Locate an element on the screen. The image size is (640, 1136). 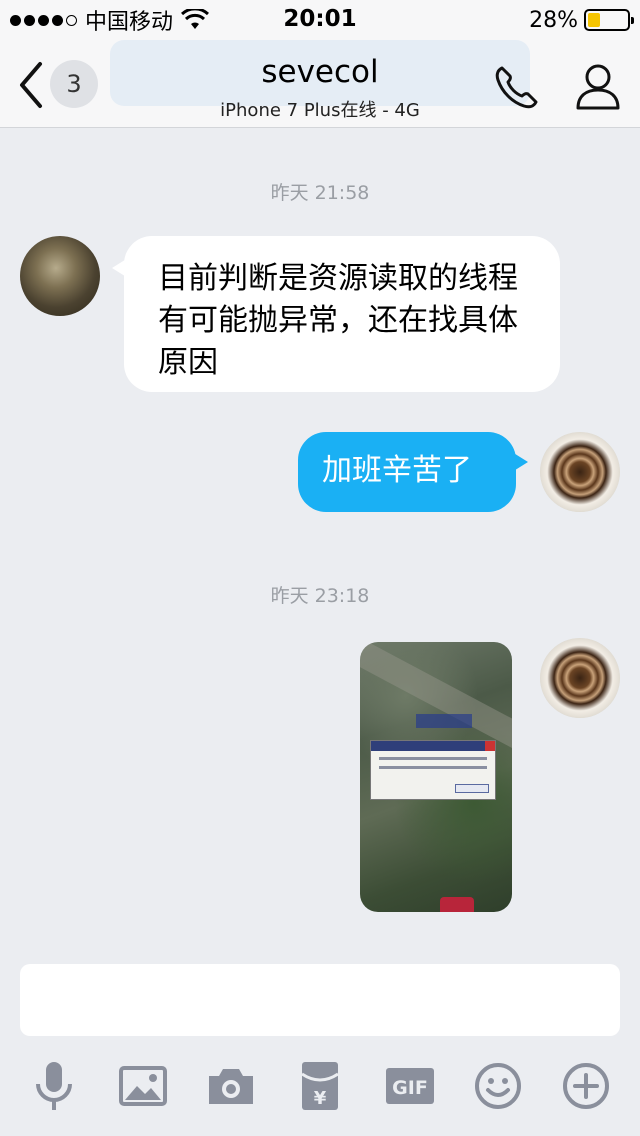
message-timestamp: 昨天 21:58 is located at coordinates (320, 193).